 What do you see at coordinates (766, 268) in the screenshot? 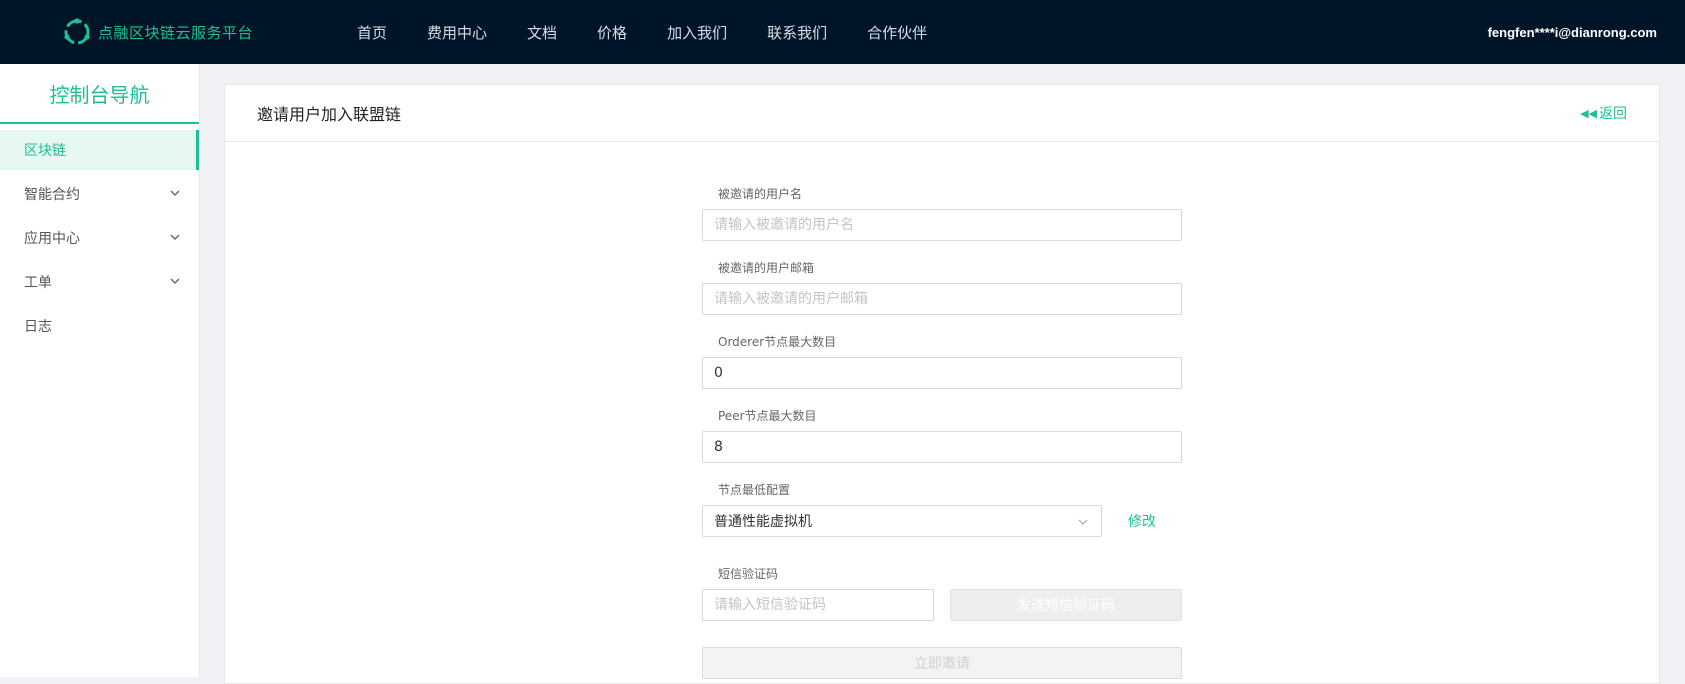
I see `field-label: 被邀请的用户邮箱` at bounding box center [766, 268].